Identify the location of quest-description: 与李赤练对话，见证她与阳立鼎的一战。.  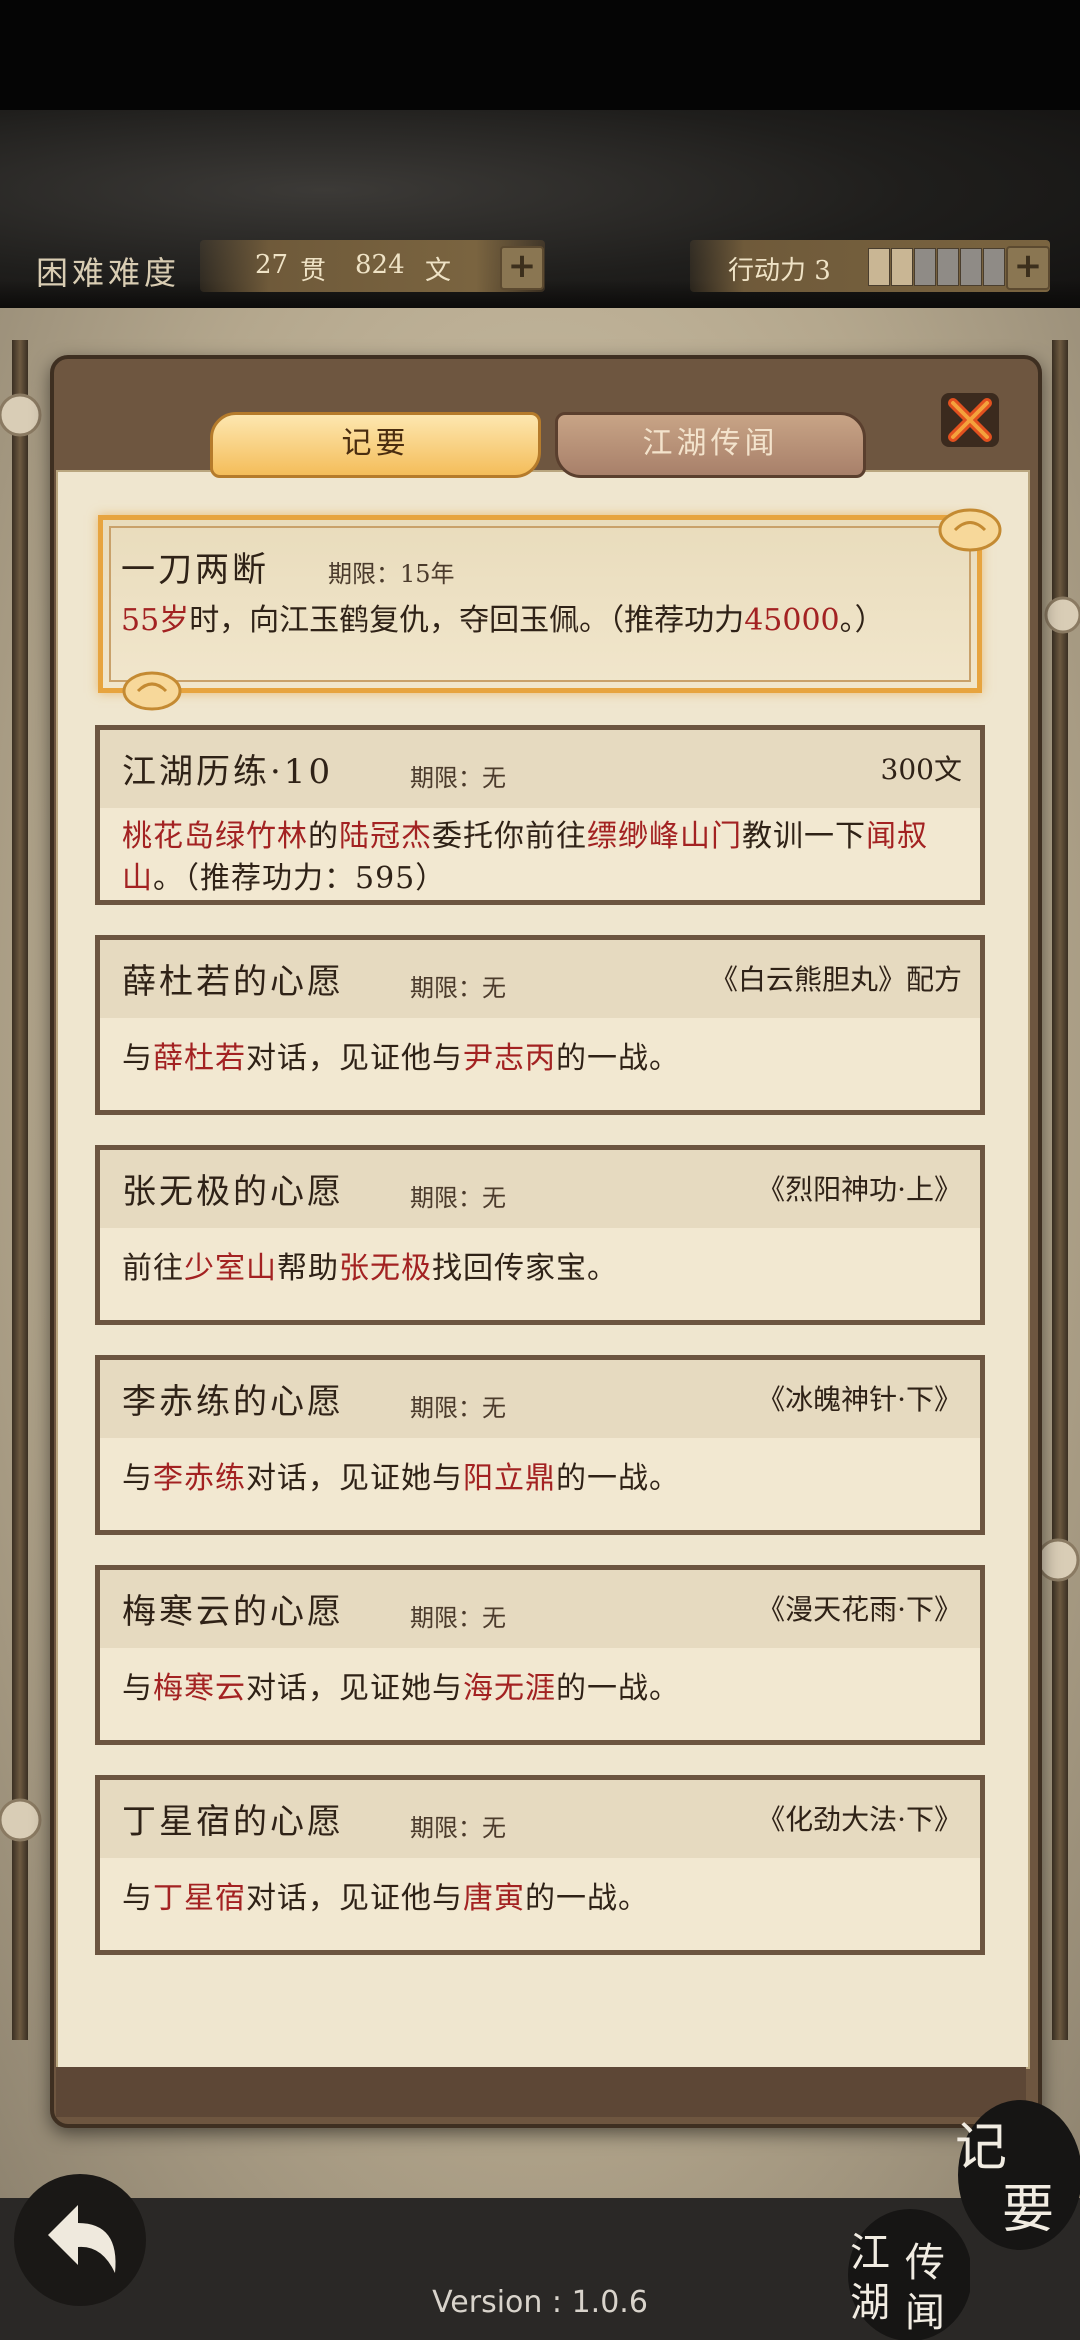
(541, 1479).